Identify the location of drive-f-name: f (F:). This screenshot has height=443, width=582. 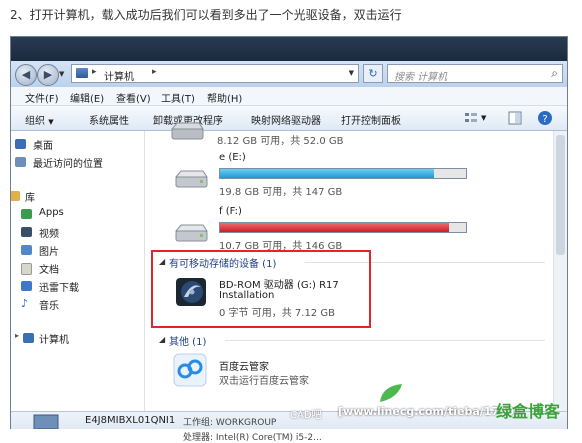
(230, 211).